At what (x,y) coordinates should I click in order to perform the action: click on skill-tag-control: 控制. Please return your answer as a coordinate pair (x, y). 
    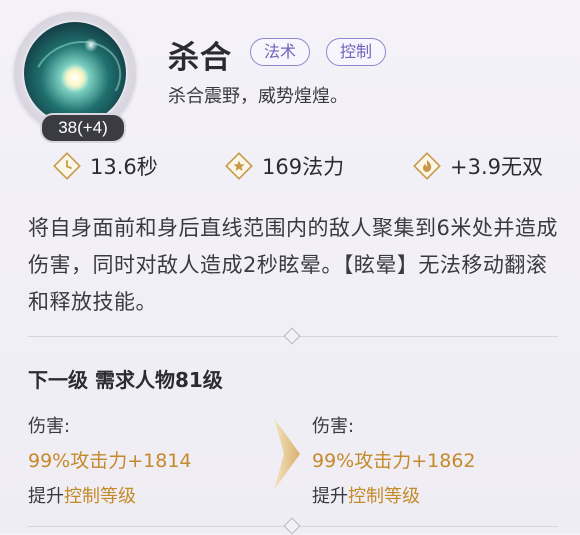
    Looking at the image, I should click on (356, 52).